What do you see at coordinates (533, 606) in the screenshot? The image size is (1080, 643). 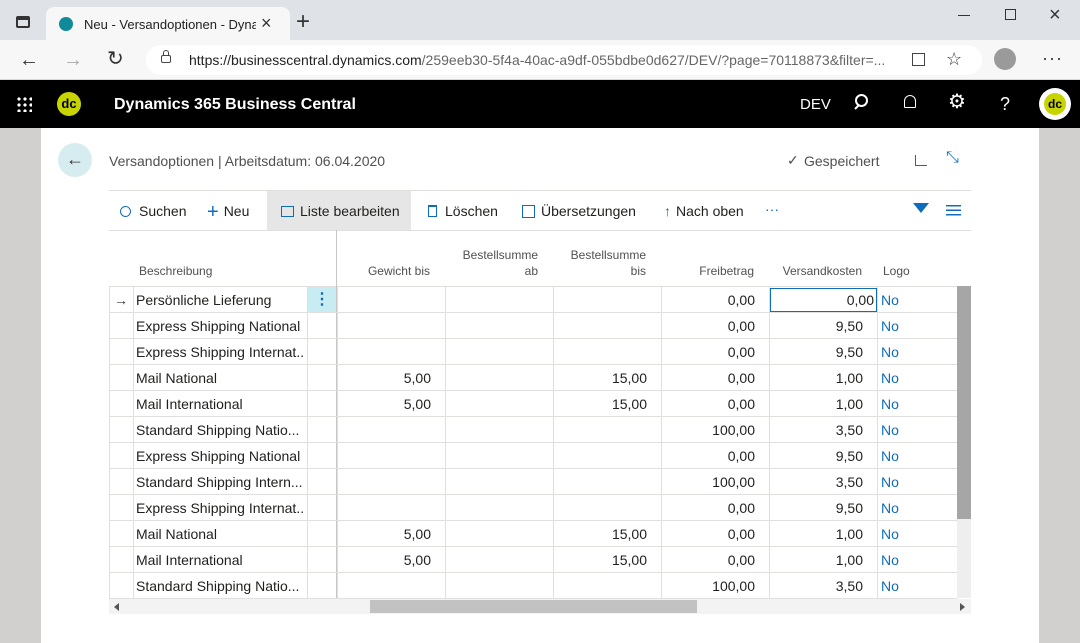 I see `horizontal-scrollbar-thumb` at bounding box center [533, 606].